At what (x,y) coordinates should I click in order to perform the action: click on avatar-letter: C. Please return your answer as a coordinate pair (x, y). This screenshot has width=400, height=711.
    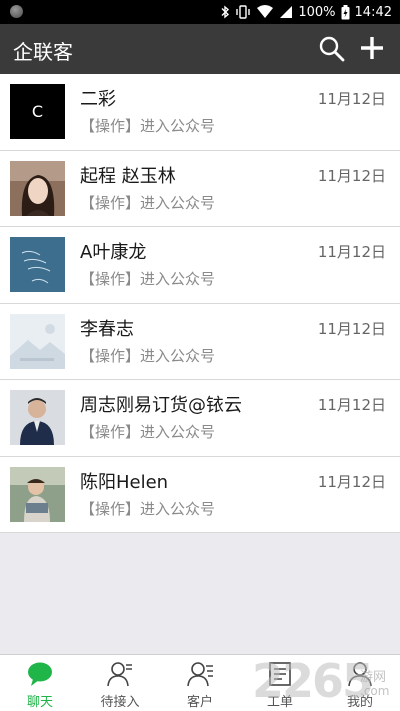
    Looking at the image, I should click on (37, 111).